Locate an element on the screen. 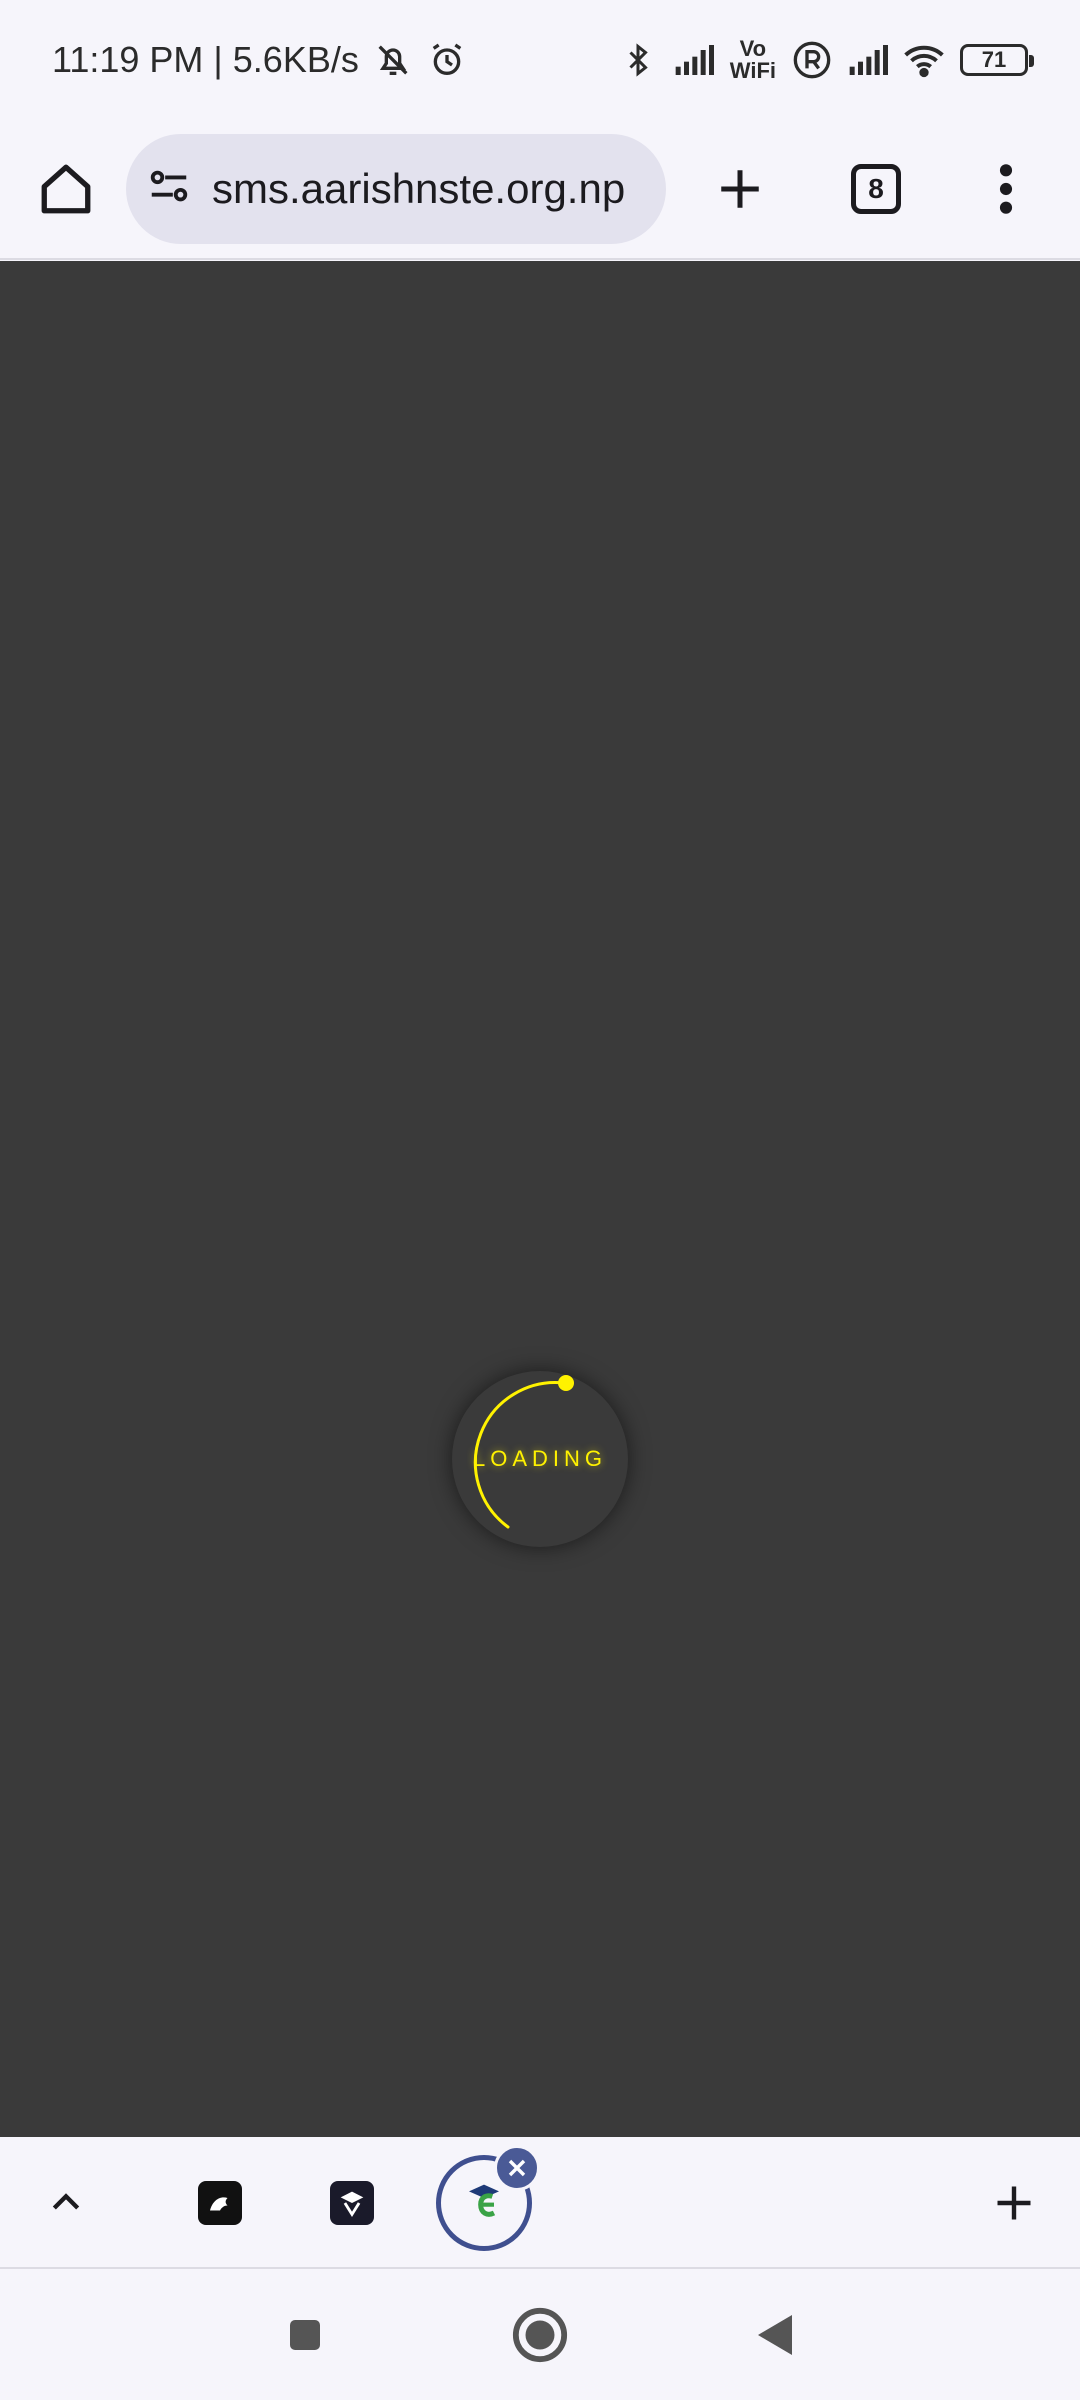 Image resolution: width=1080 pixels, height=2400 pixels. url-text: sms.aarishnste.org.np is located at coordinates (419, 188).